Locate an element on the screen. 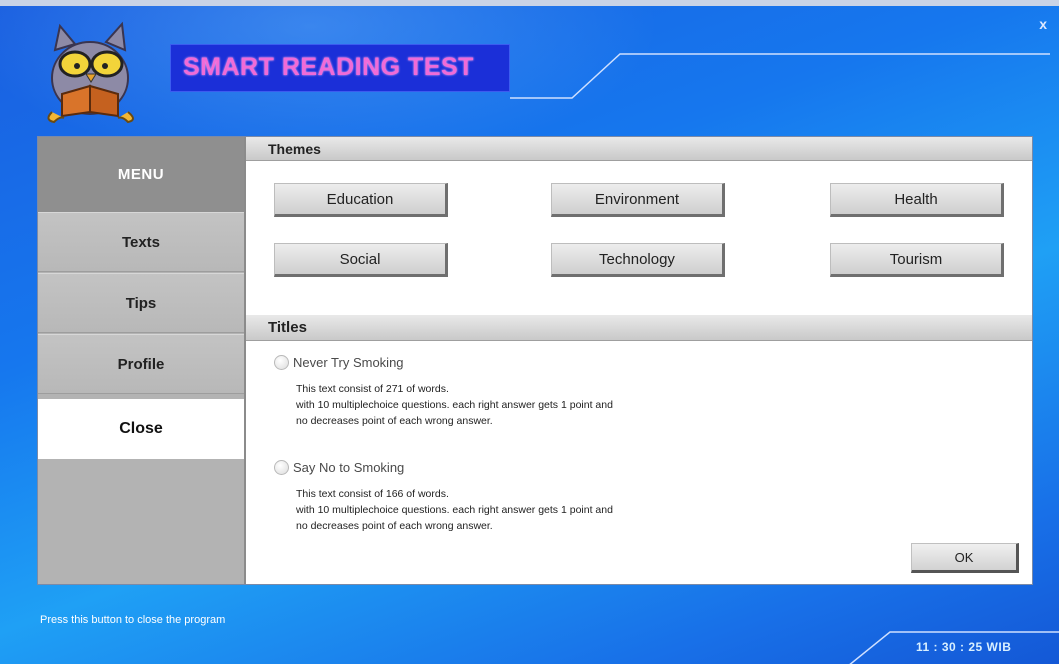 The height and width of the screenshot is (664, 1059). sidebar-item-profile: Profile is located at coordinates (141, 364).